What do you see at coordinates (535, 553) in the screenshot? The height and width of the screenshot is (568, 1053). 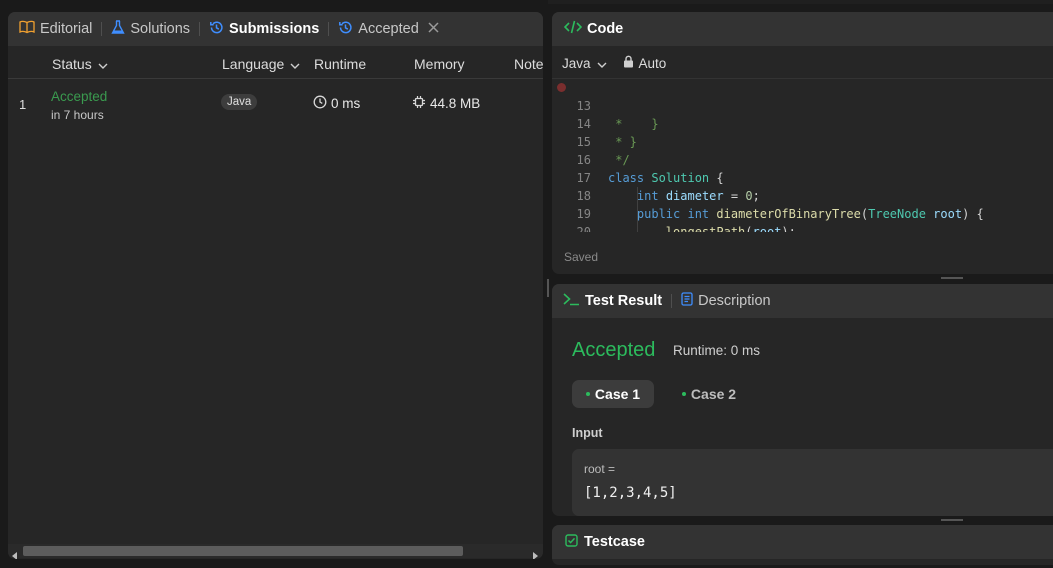 I see `scroll-right-arrow` at bounding box center [535, 553].